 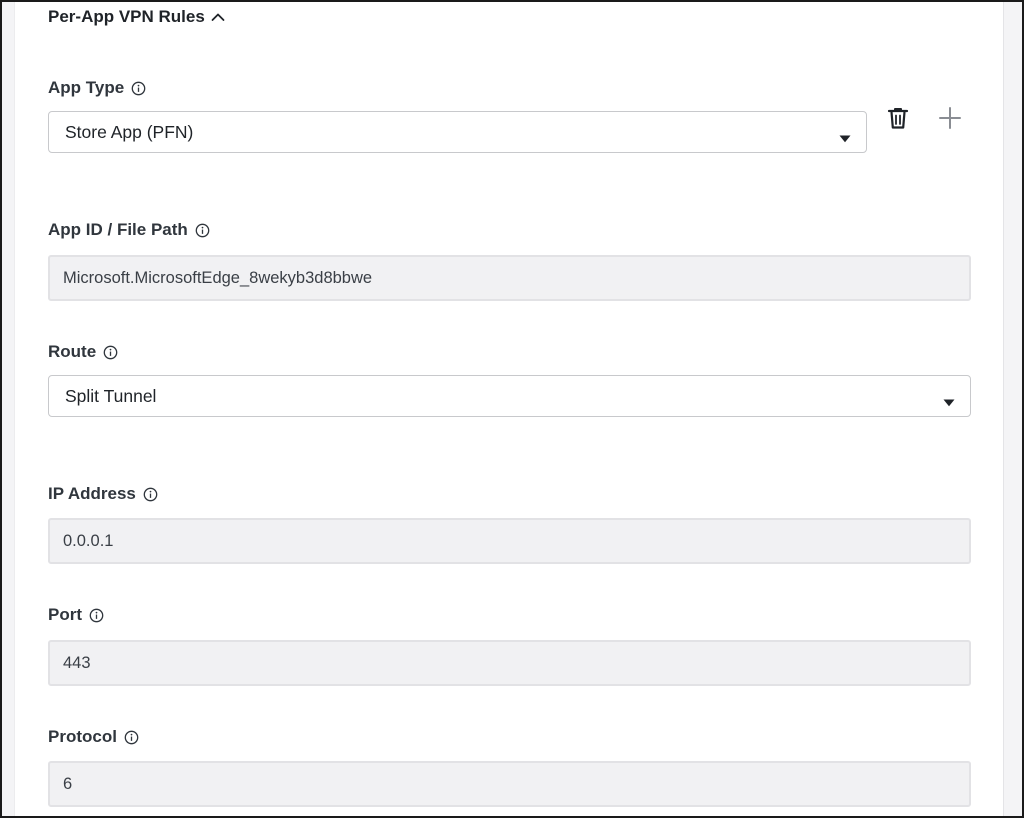 I want to click on add-rule-button, so click(x=950, y=120).